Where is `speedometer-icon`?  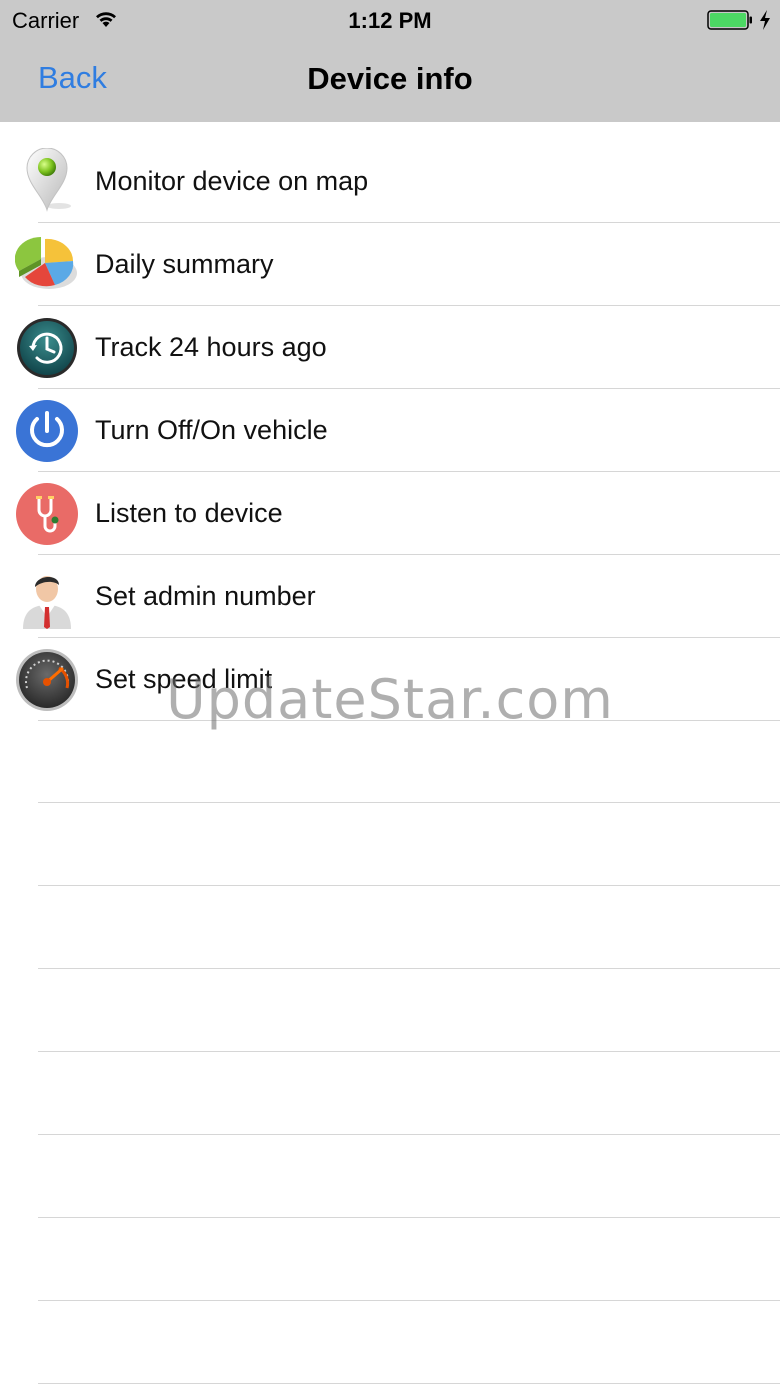 speedometer-icon is located at coordinates (47, 680).